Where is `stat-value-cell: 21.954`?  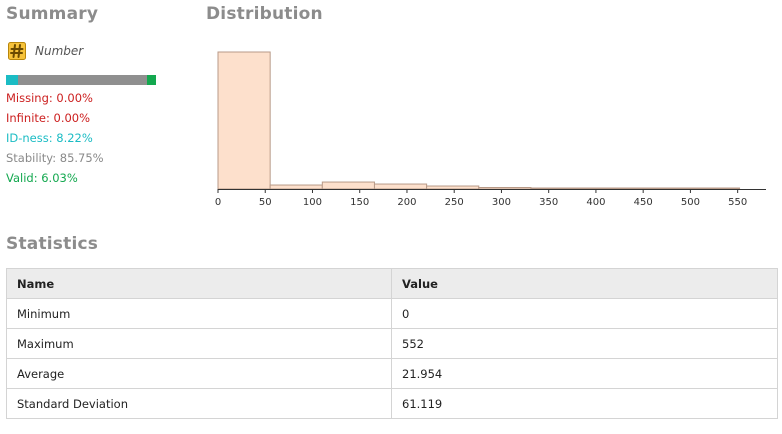 stat-value-cell: 21.954 is located at coordinates (584, 373).